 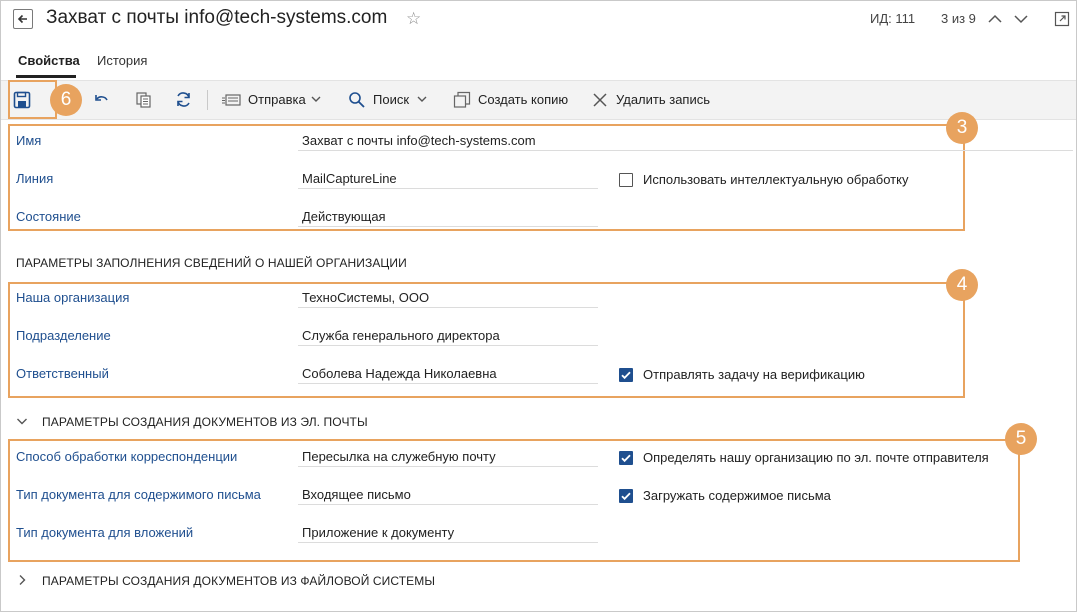 I want to click on callout-badge-3: 3, so click(x=962, y=128).